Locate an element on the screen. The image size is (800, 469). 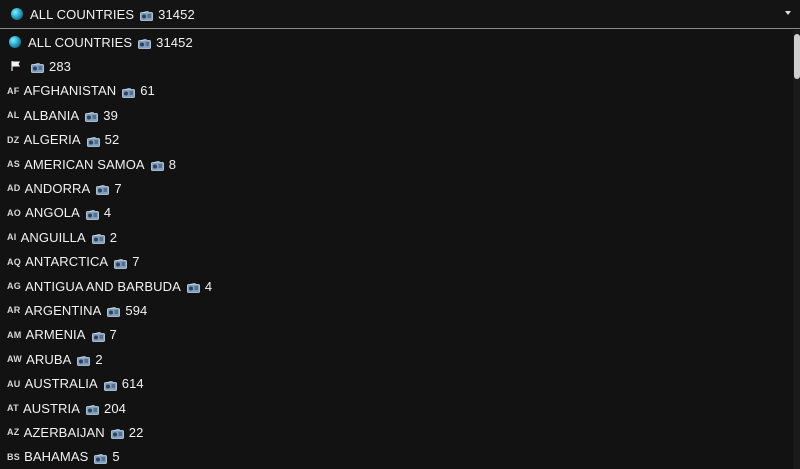
country-name: ALBANIA is located at coordinates (51, 115).